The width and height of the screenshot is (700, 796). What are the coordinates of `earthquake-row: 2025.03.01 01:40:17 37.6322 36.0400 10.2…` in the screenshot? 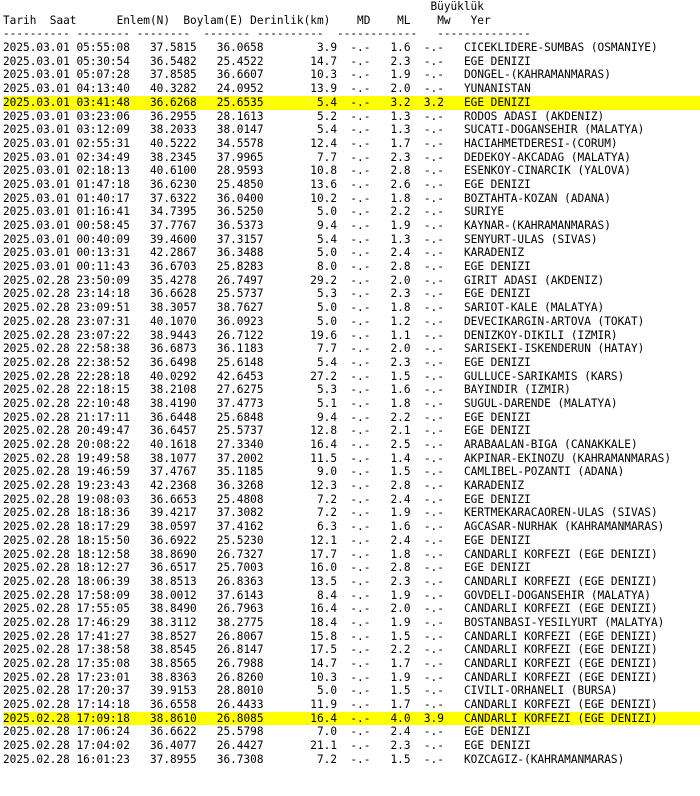 It's located at (351, 199).